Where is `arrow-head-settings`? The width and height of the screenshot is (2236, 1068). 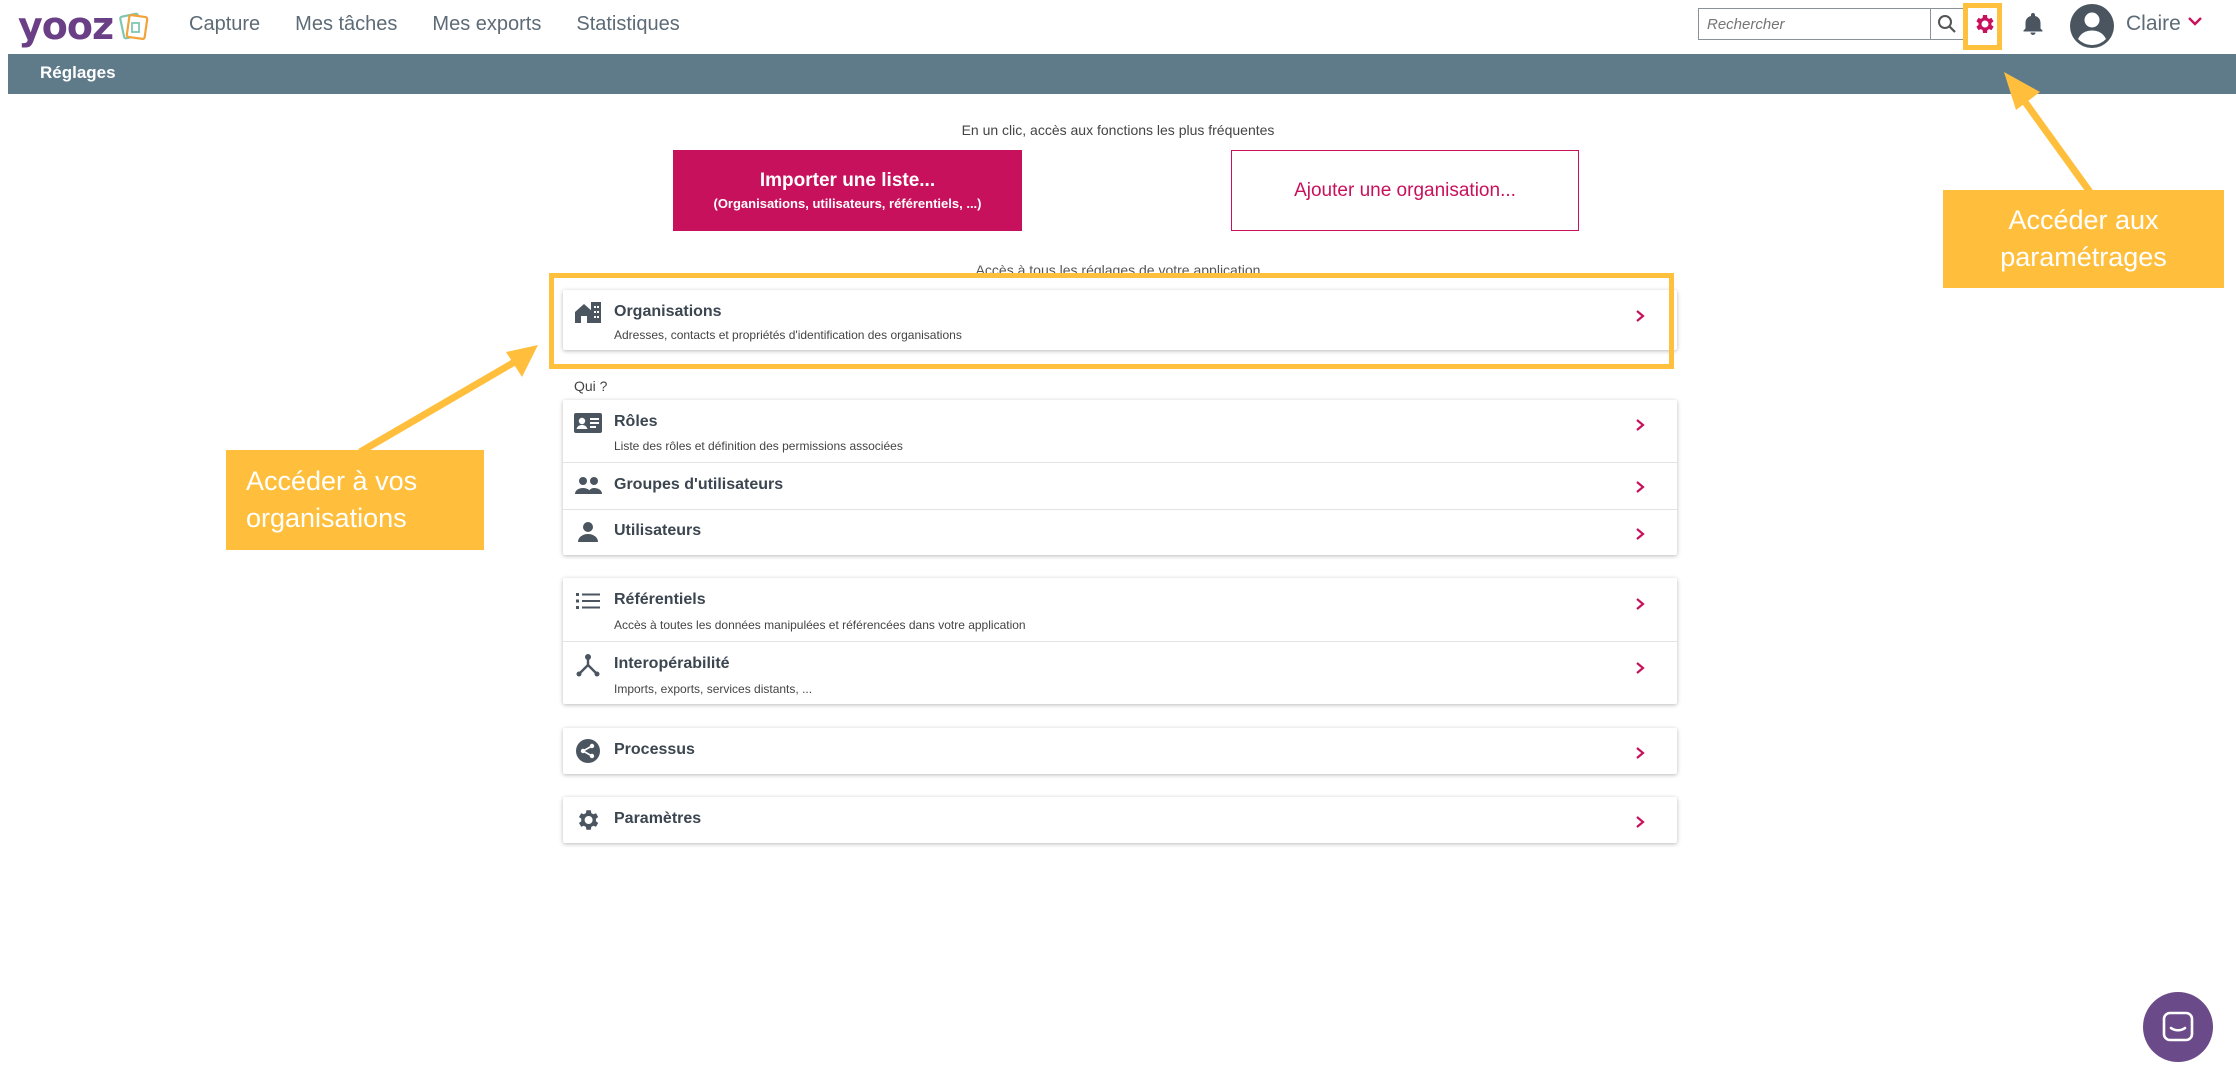 arrow-head-settings is located at coordinates (2022, 91).